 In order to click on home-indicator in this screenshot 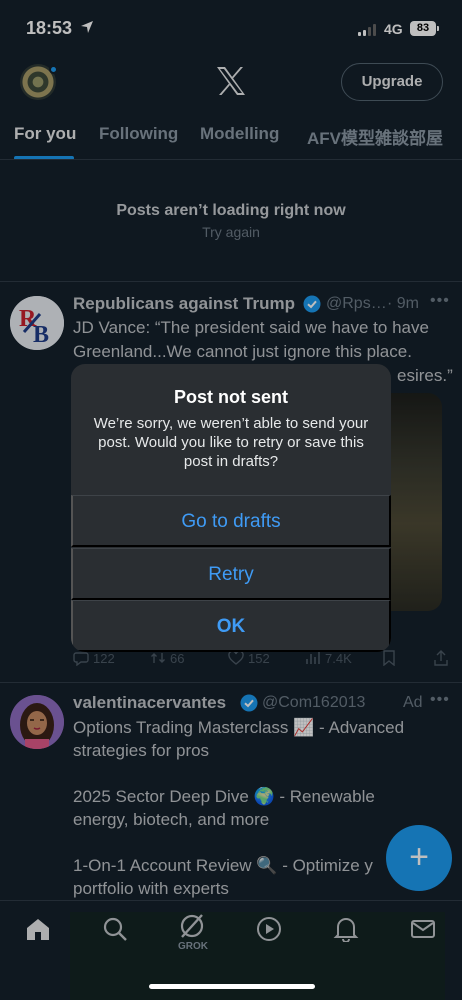, I will do `click(232, 986)`.